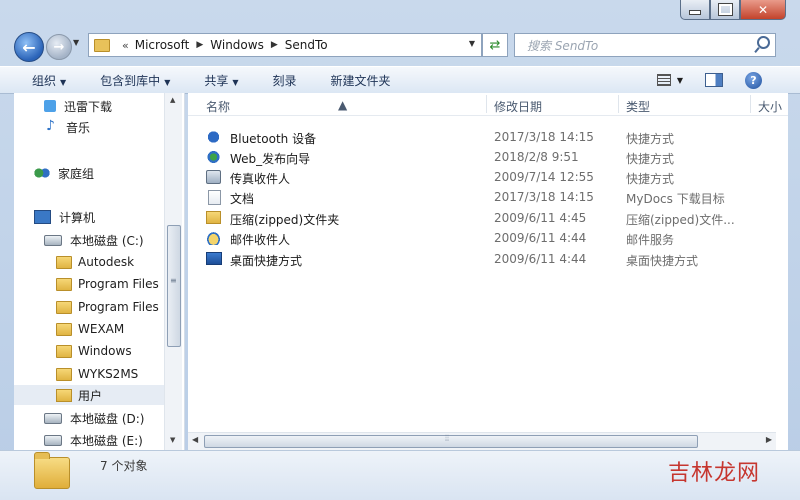 The width and height of the screenshot is (800, 500). I want to click on maximize-button, so click(725, 10).